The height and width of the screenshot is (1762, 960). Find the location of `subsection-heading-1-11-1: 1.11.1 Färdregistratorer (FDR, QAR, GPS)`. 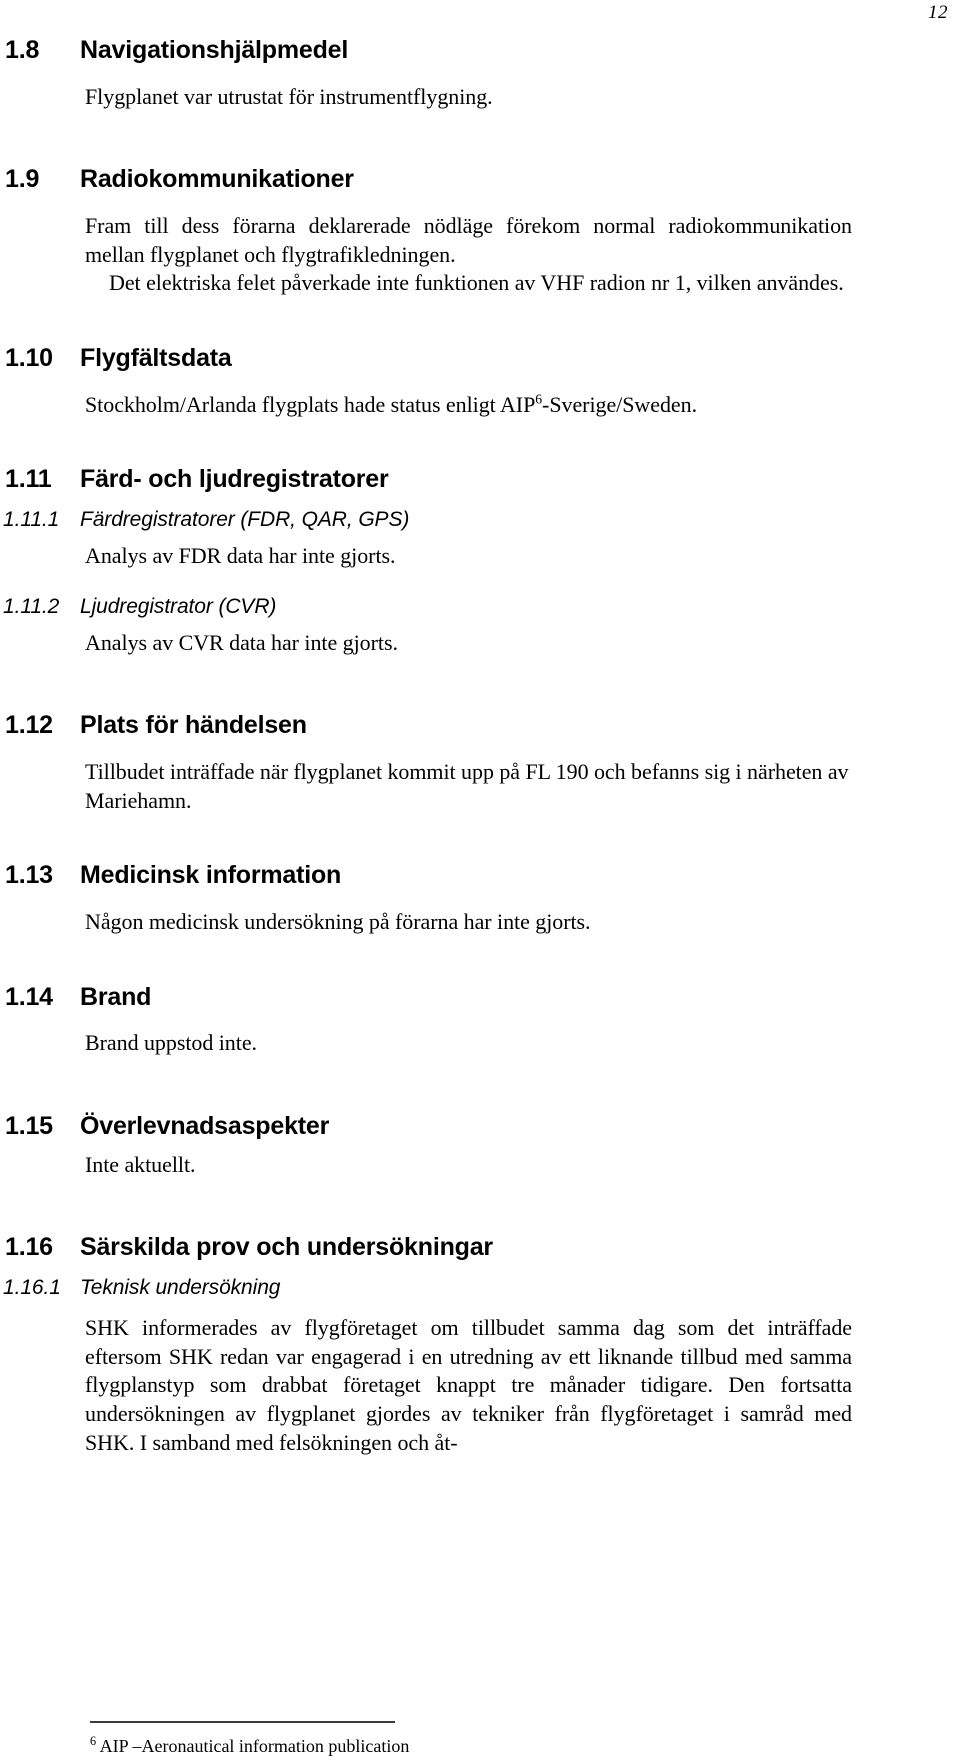

subsection-heading-1-11-1: 1.11.1 Färdregistratorer (FDR, QAR, GPS) is located at coordinates (480, 520).